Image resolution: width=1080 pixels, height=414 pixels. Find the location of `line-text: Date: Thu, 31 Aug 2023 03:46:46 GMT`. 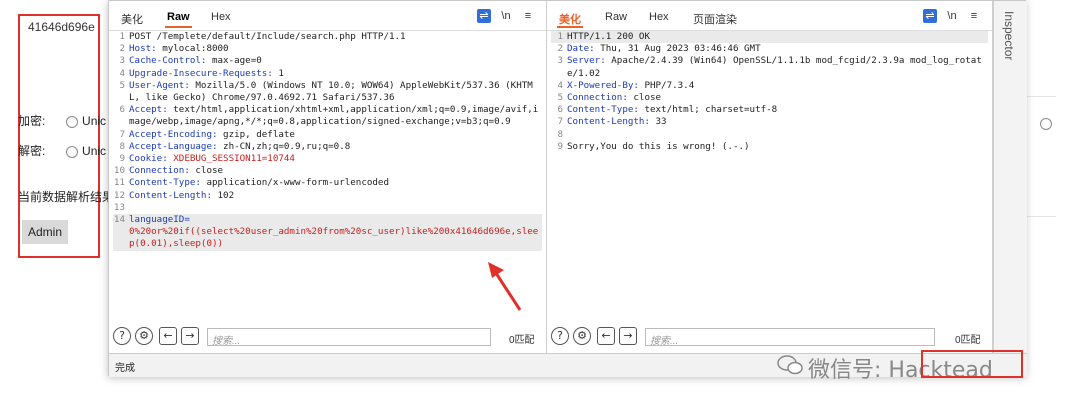

line-text: Date: Thu, 31 Aug 2023 03:46:46 GMT is located at coordinates (664, 49).